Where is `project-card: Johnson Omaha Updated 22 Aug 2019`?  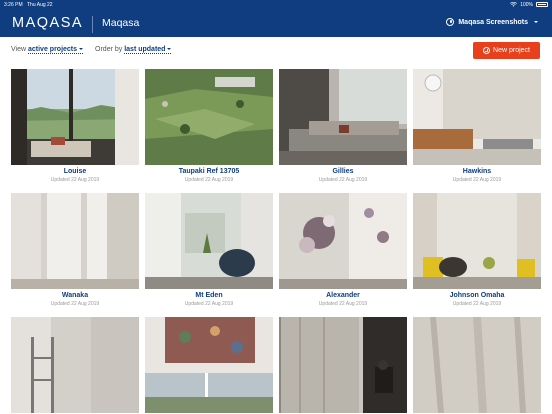
project-card: Johnson Omaha Updated 22 Aug 2019 is located at coordinates (477, 250).